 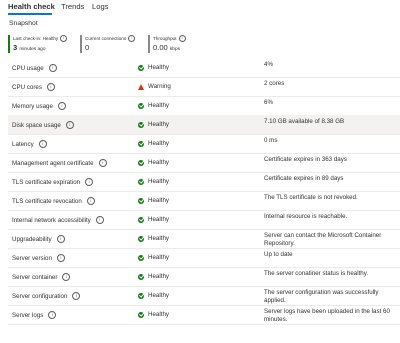 What do you see at coordinates (204, 106) in the screenshot?
I see `table-row: Memory usage i Healthy 6%` at bounding box center [204, 106].